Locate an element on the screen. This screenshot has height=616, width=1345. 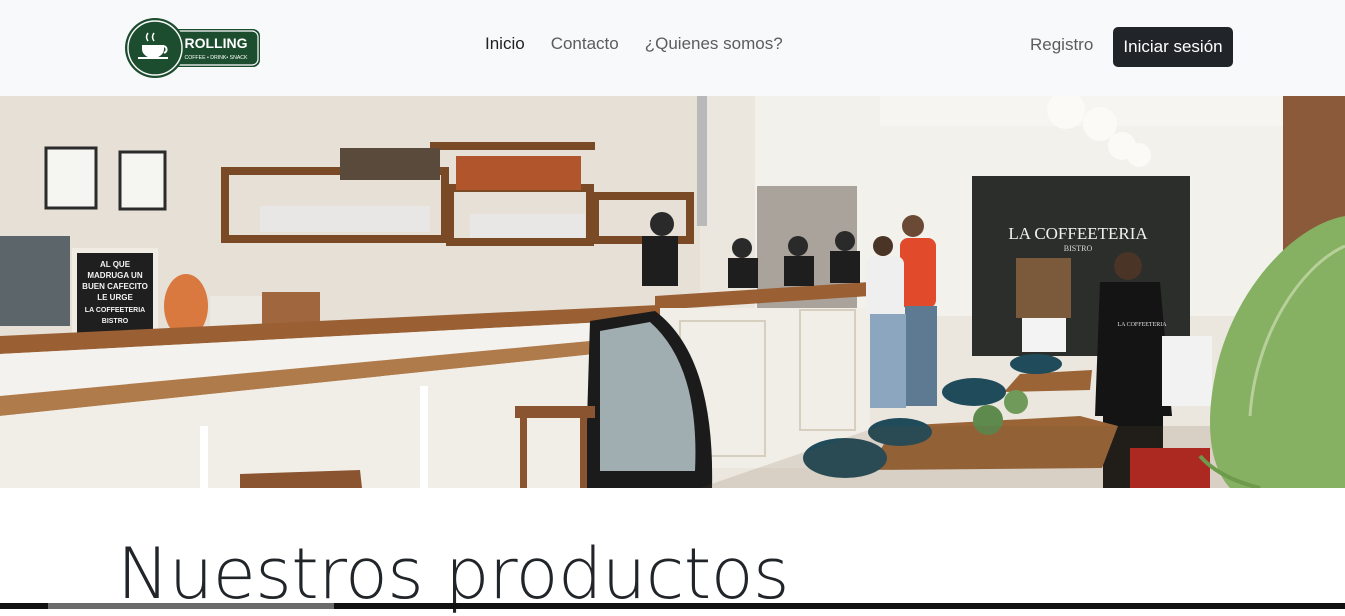
wall-sign-subtext: BISTRO is located at coordinates (1078, 248).